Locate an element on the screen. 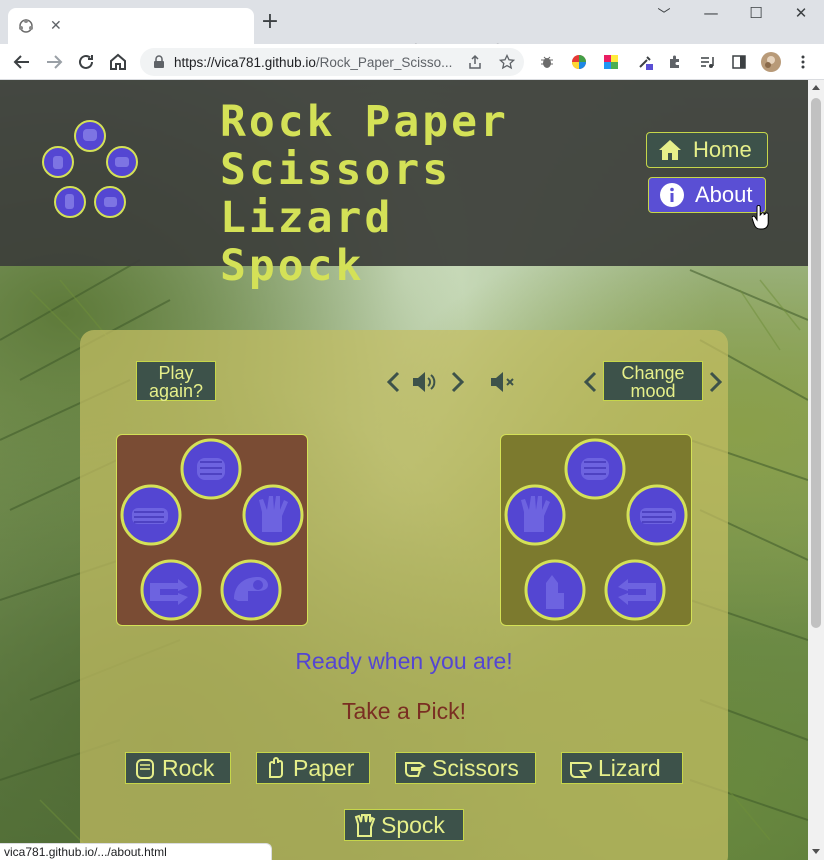 Image resolution: width=824 pixels, height=860 pixels. reload-icon is located at coordinates (86, 62).